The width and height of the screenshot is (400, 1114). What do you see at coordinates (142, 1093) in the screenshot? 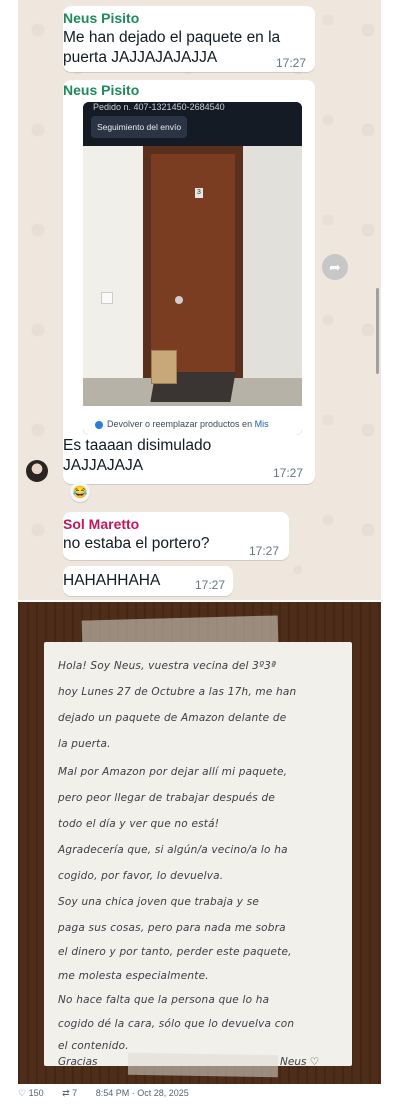
I see `tweet-timestamp: 8:54 PM · Oct 28, 2025` at bounding box center [142, 1093].